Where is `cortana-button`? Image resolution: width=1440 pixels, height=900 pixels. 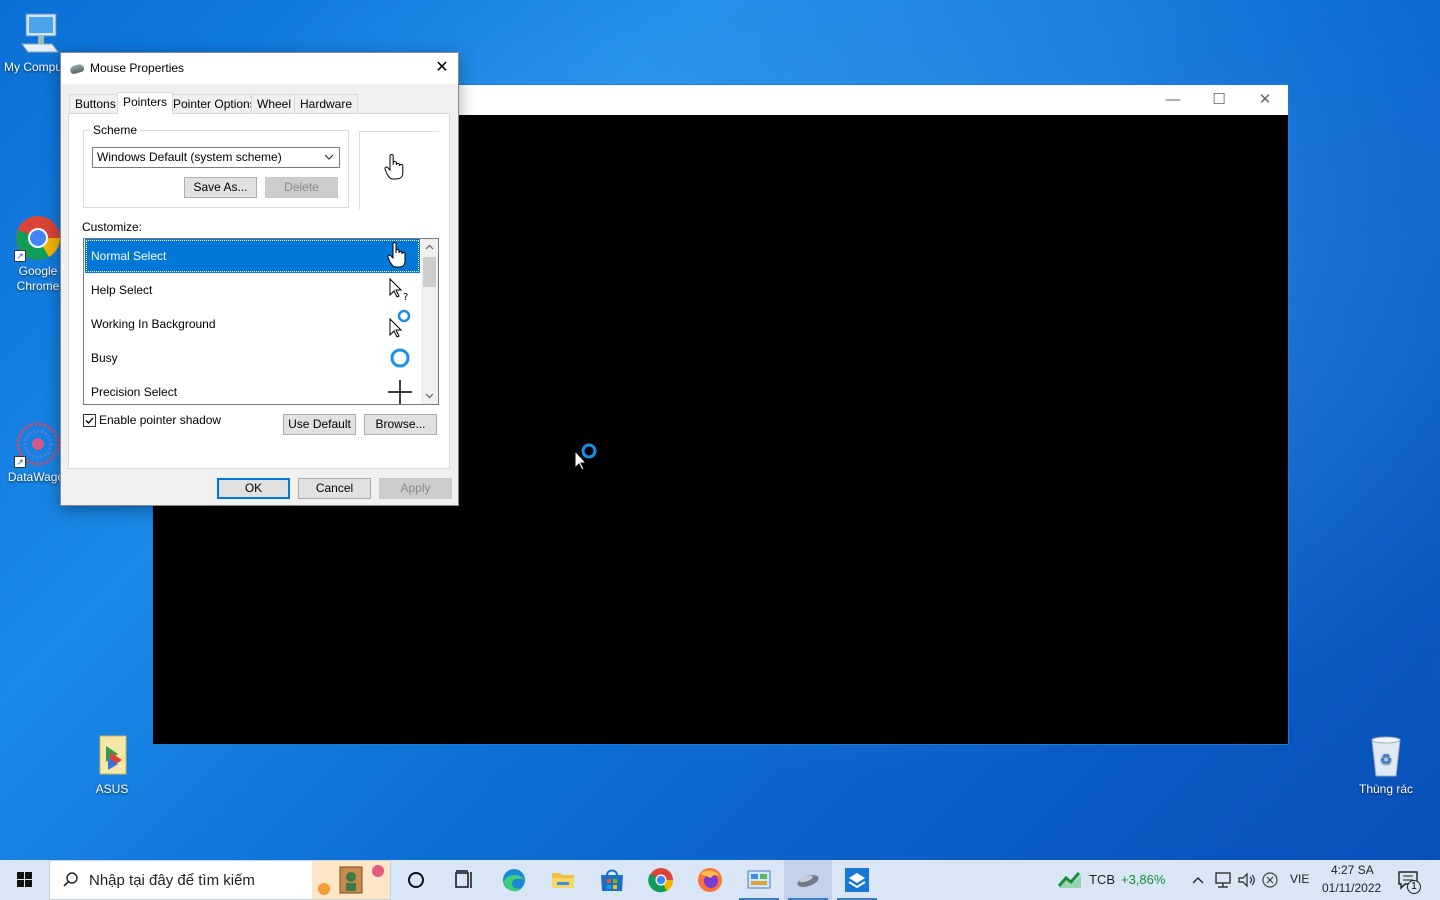 cortana-button is located at coordinates (416, 880).